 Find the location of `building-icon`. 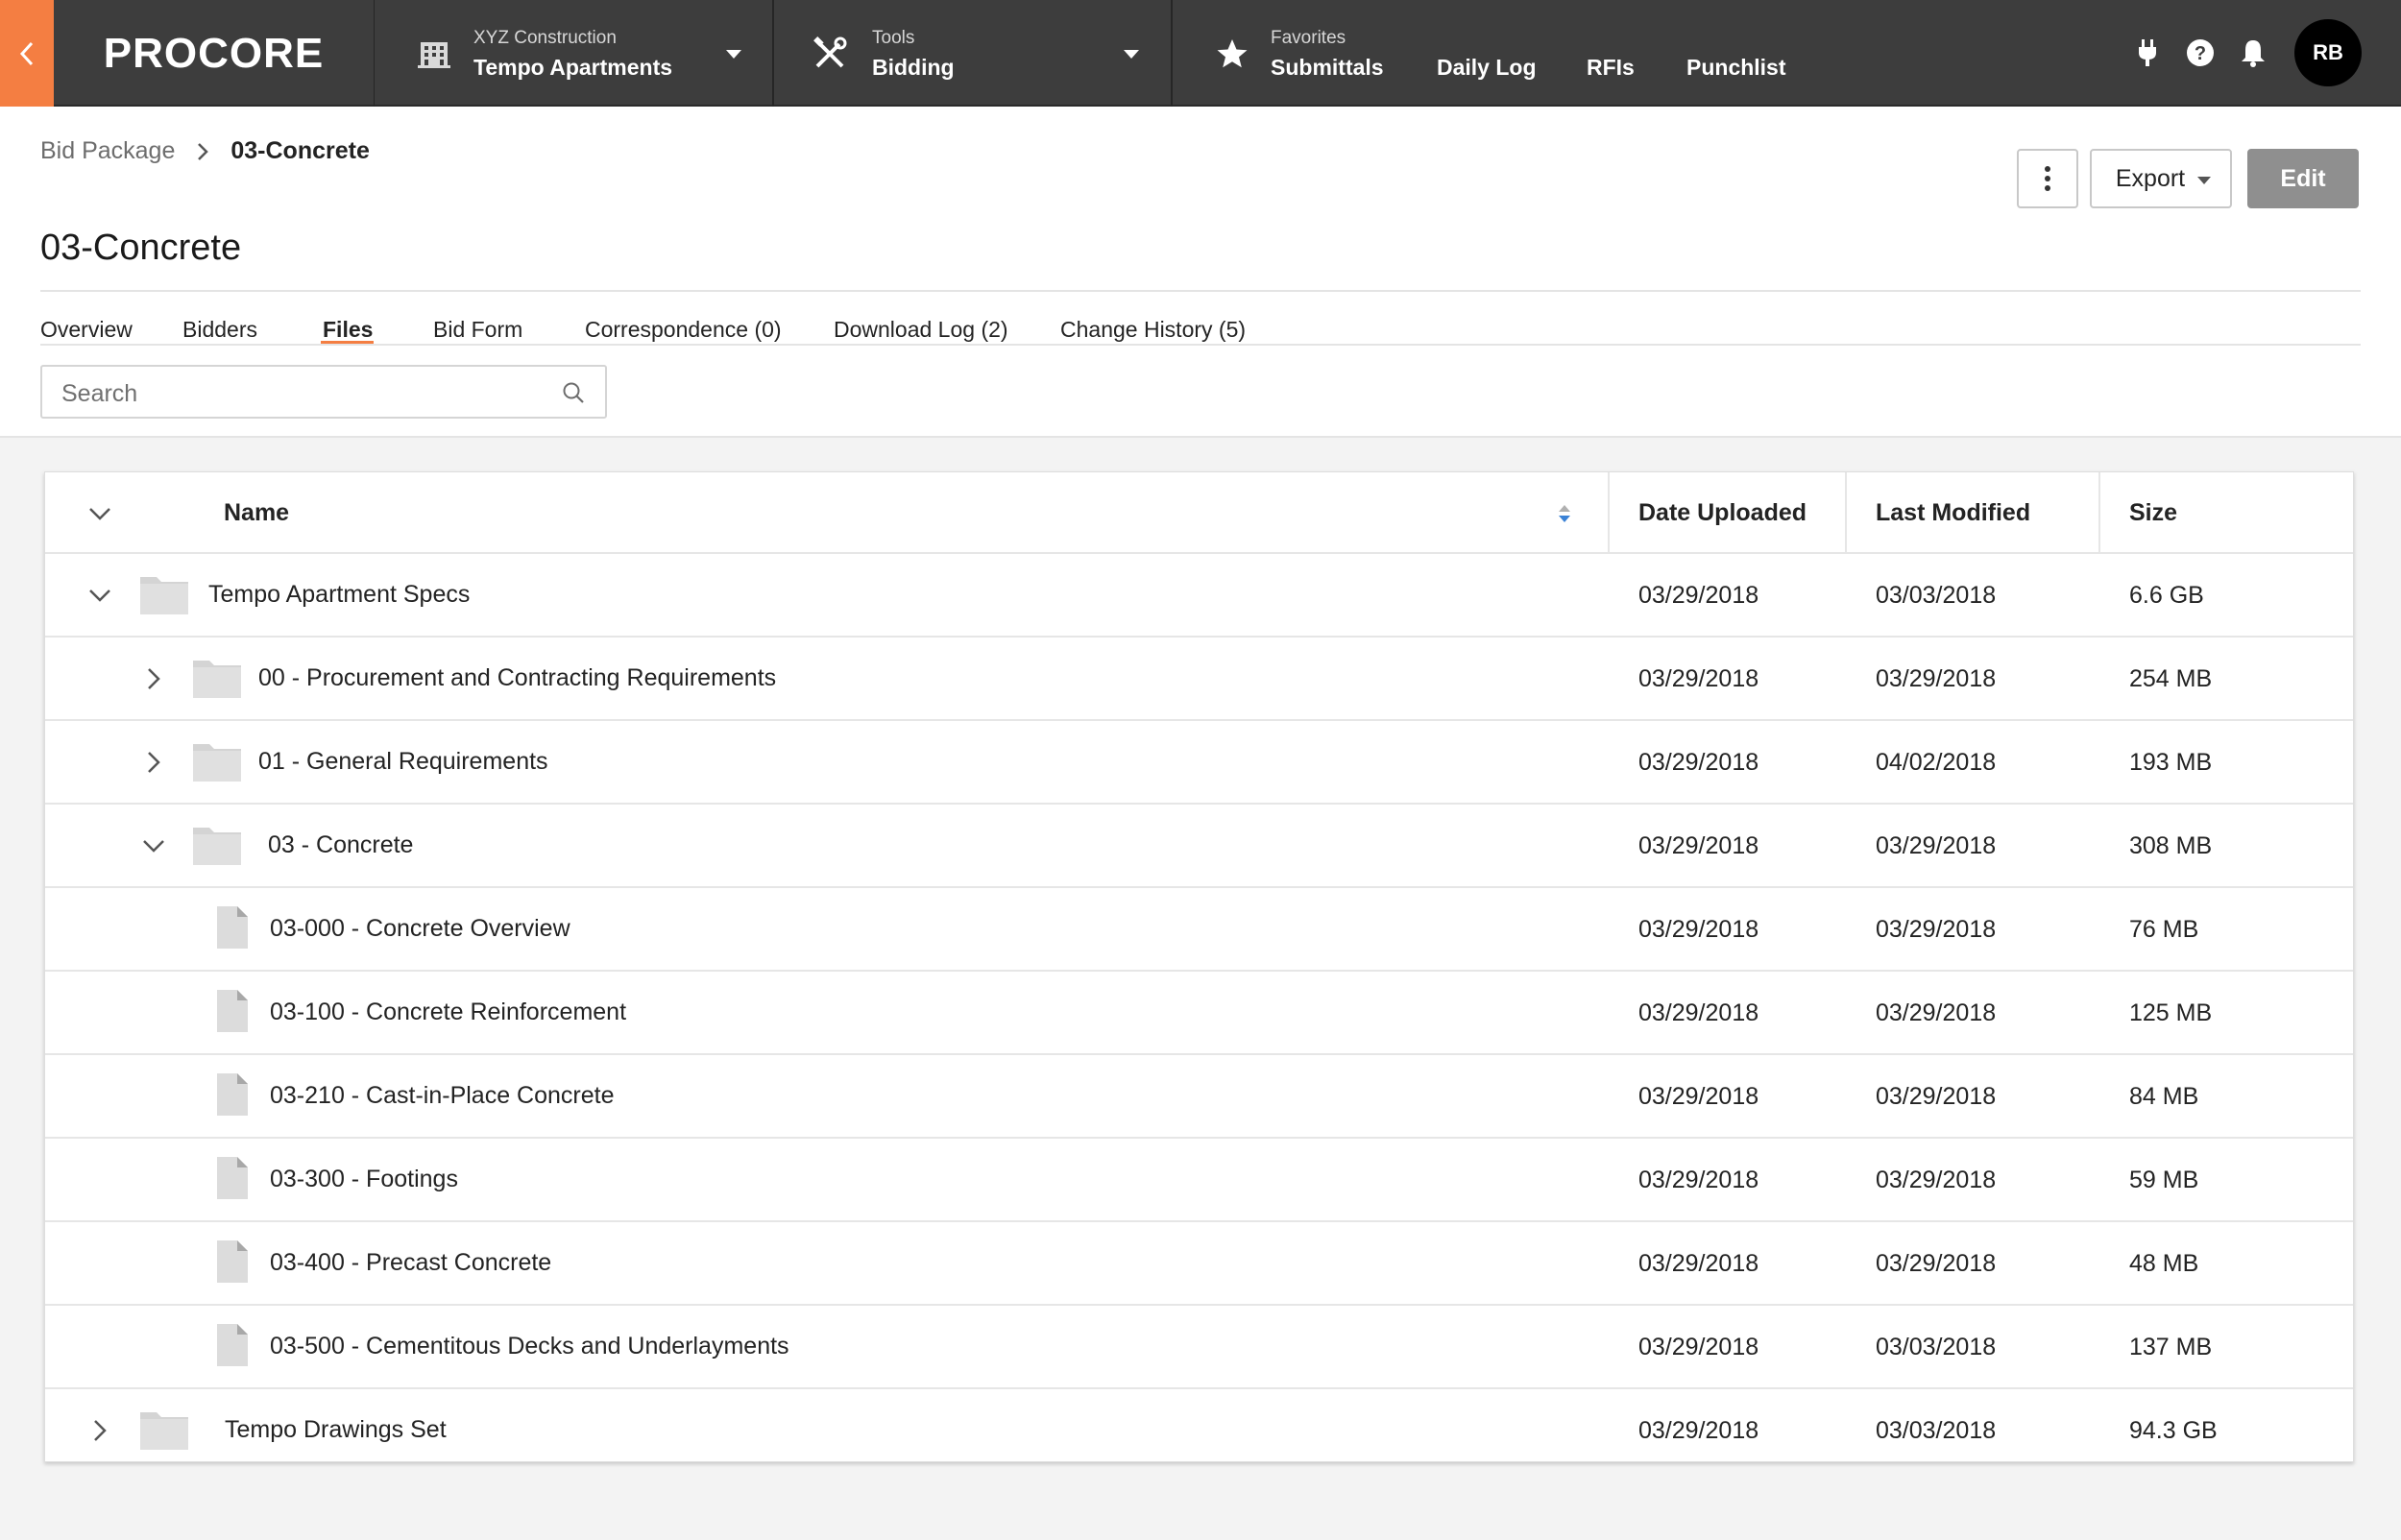

building-icon is located at coordinates (434, 55).